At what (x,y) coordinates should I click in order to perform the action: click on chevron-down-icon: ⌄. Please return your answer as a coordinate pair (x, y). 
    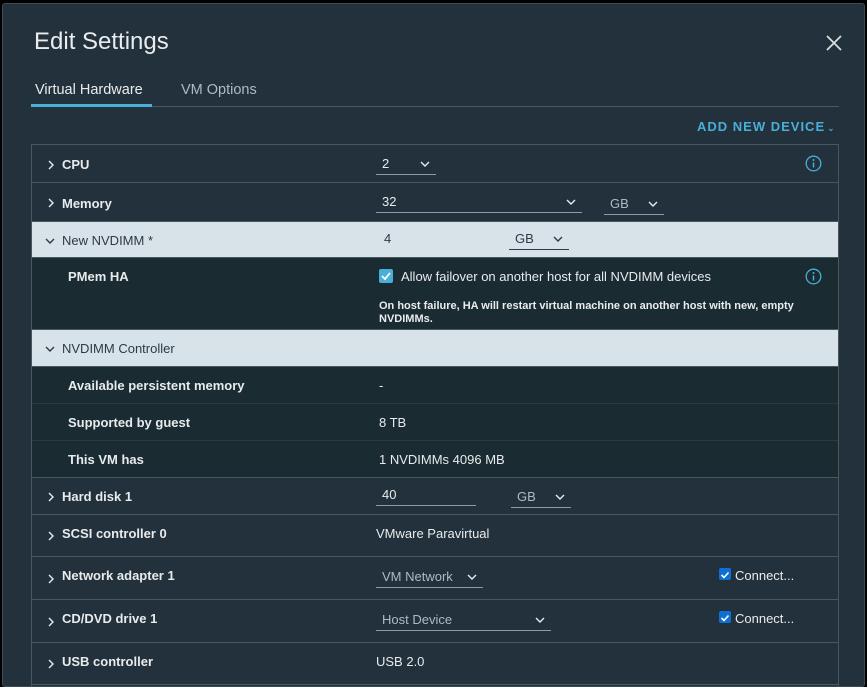
    Looking at the image, I should click on (831, 128).